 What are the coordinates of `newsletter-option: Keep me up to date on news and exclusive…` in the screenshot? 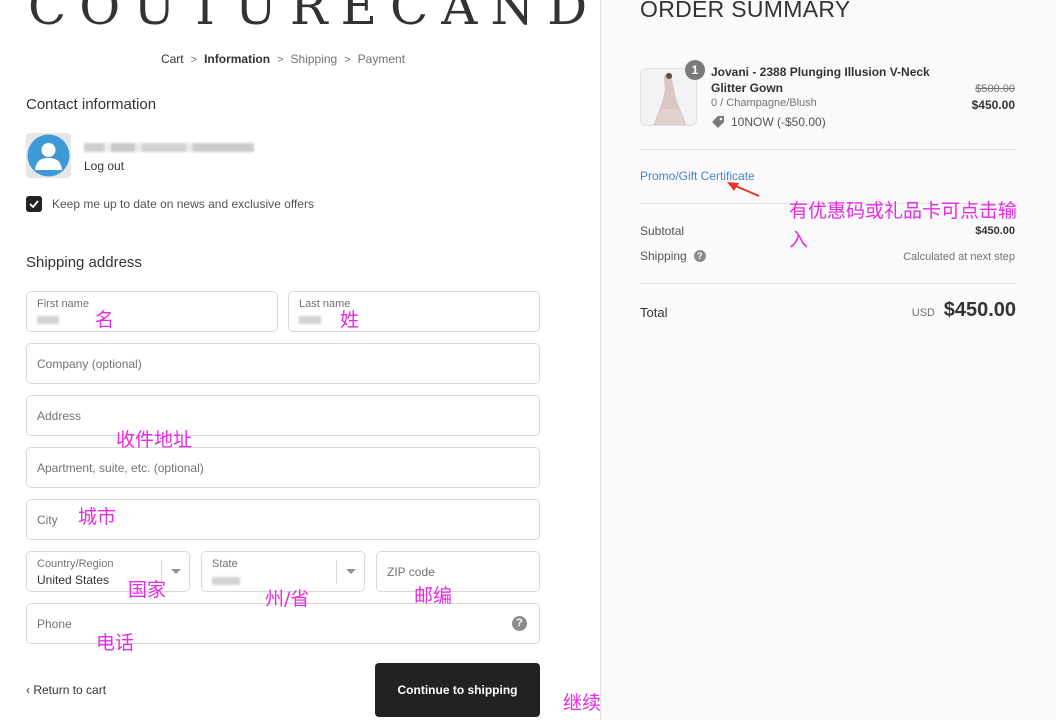 It's located at (170, 204).